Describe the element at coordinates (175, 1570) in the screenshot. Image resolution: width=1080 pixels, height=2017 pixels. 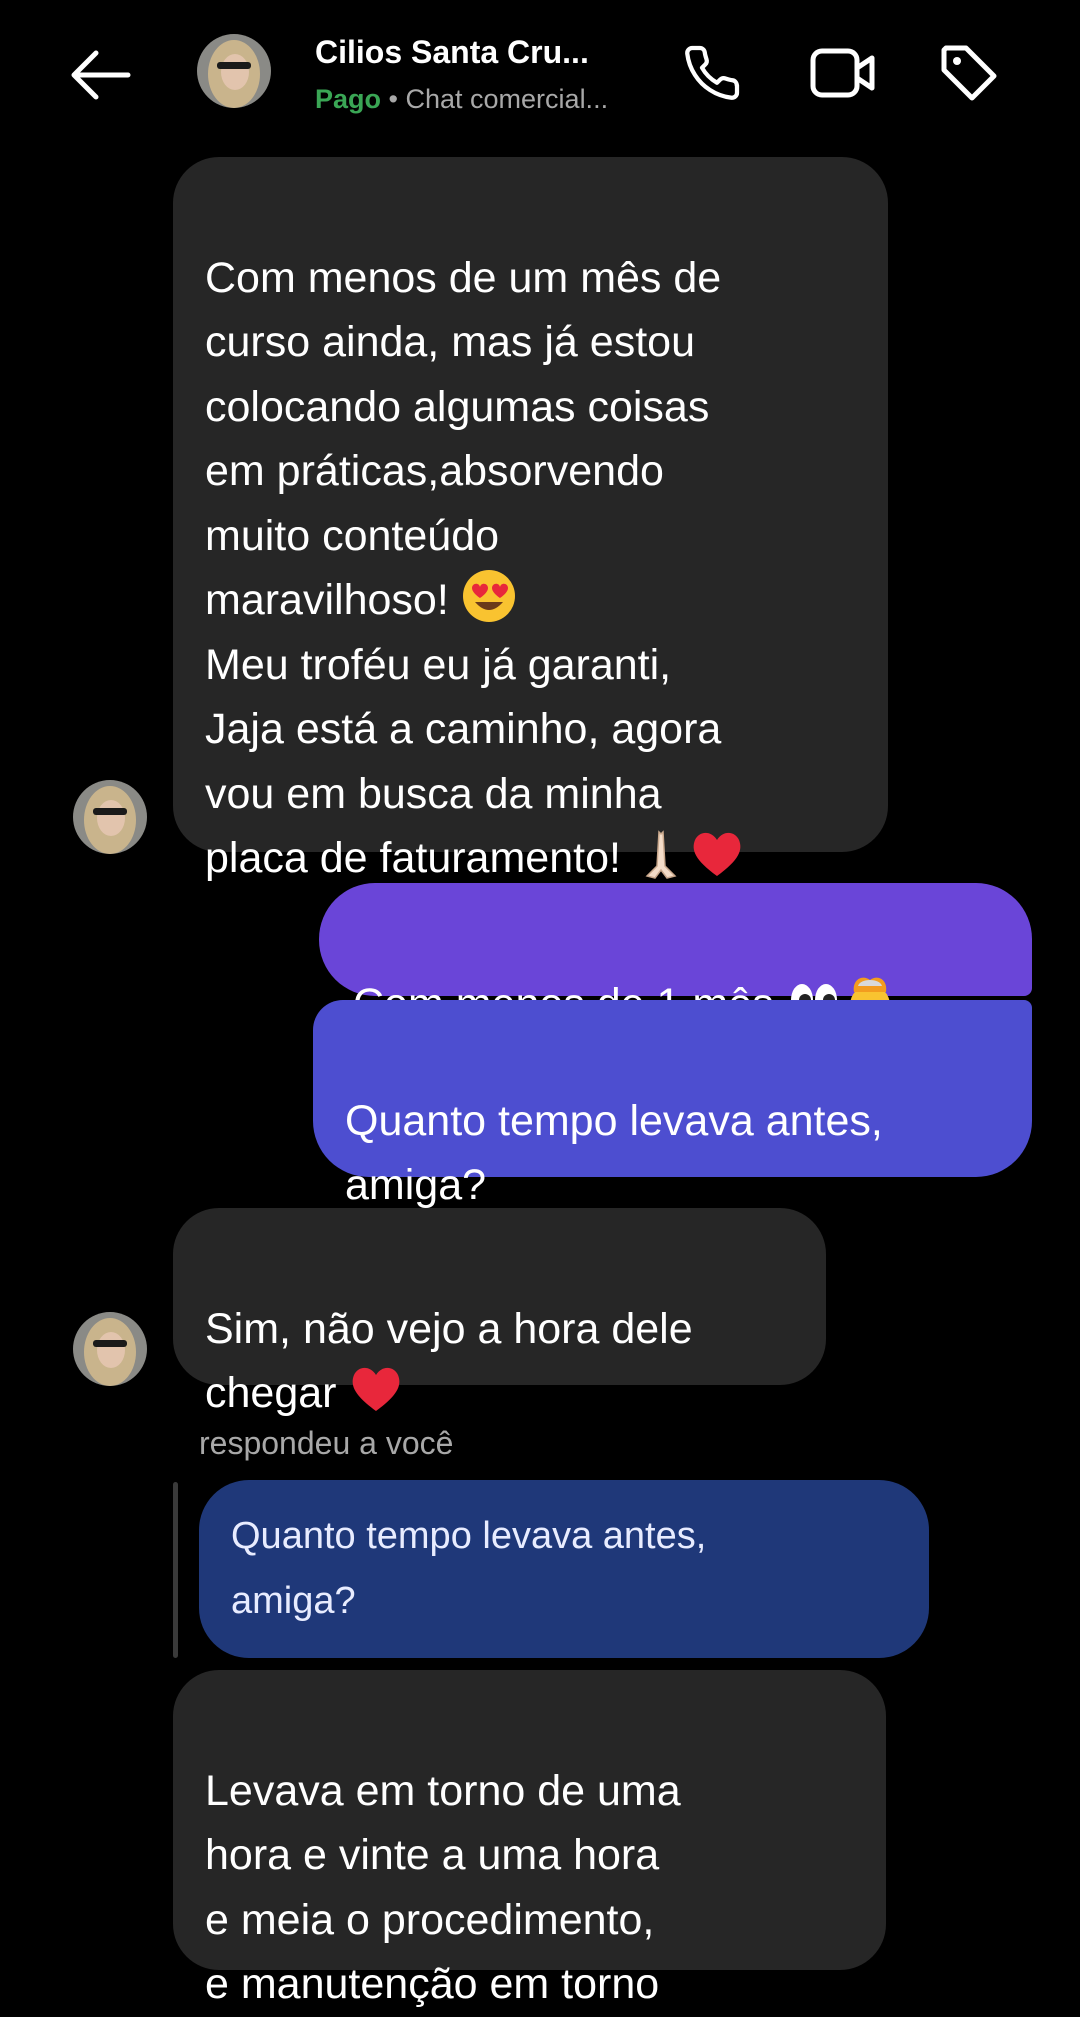
I see `reply-indicator-bar` at that location.